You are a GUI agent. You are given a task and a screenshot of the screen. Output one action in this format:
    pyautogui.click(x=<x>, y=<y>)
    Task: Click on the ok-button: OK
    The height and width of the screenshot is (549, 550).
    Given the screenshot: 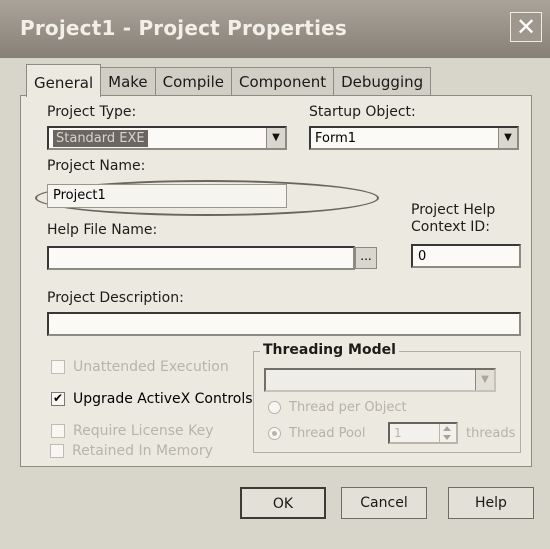 What is the action you would take?
    pyautogui.click(x=283, y=503)
    